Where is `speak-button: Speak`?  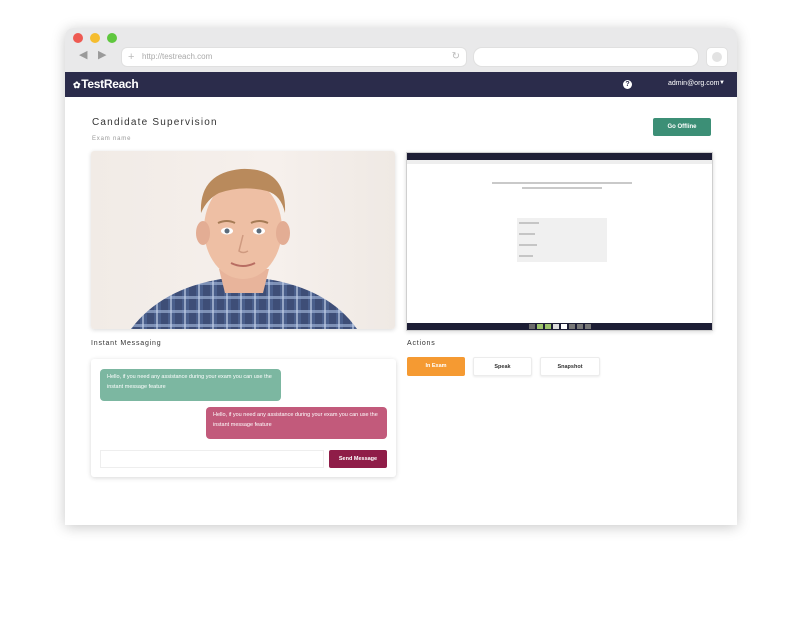
speak-button: Speak is located at coordinates (502, 366).